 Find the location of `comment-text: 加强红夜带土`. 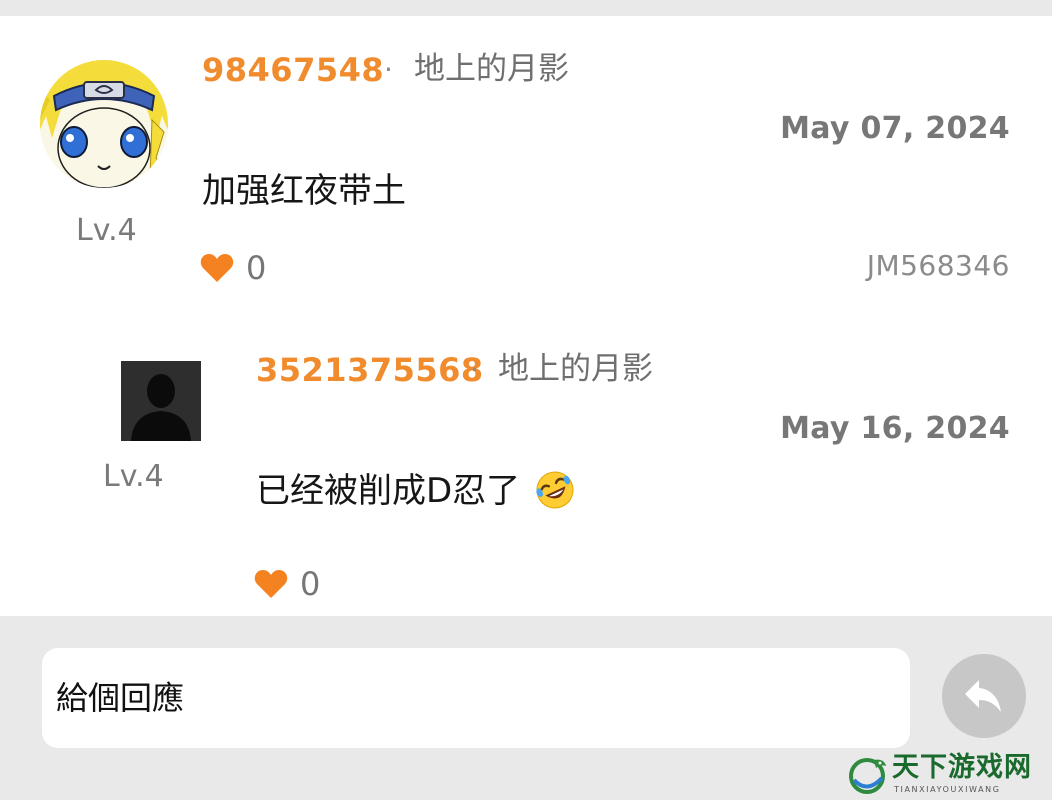

comment-text: 加强红夜带土 is located at coordinates (304, 191).